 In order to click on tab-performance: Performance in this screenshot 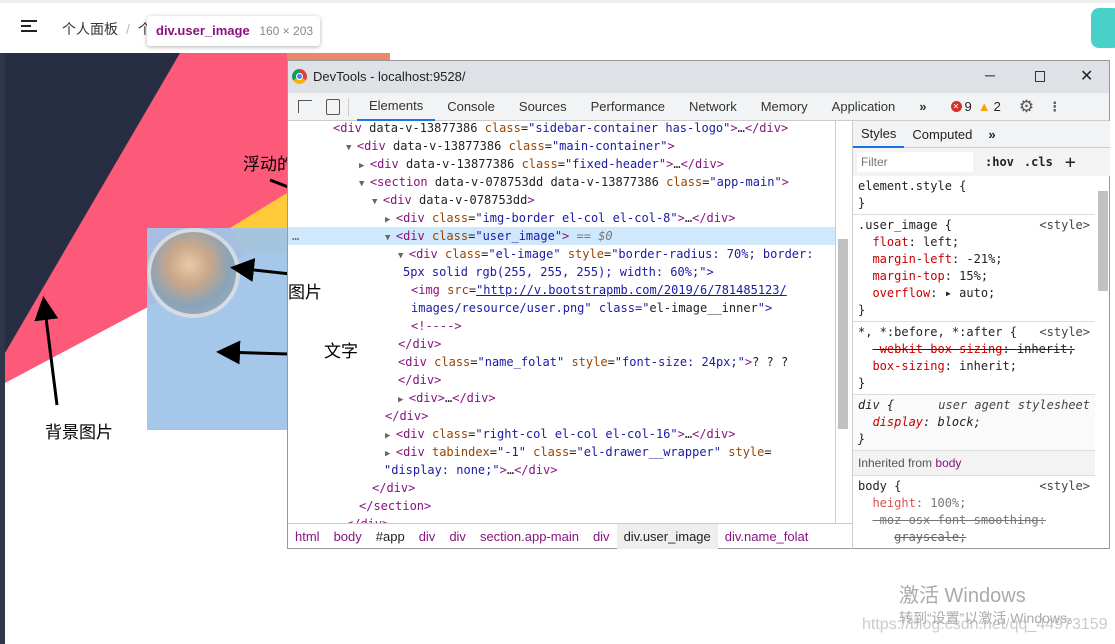, I will do `click(628, 107)`.